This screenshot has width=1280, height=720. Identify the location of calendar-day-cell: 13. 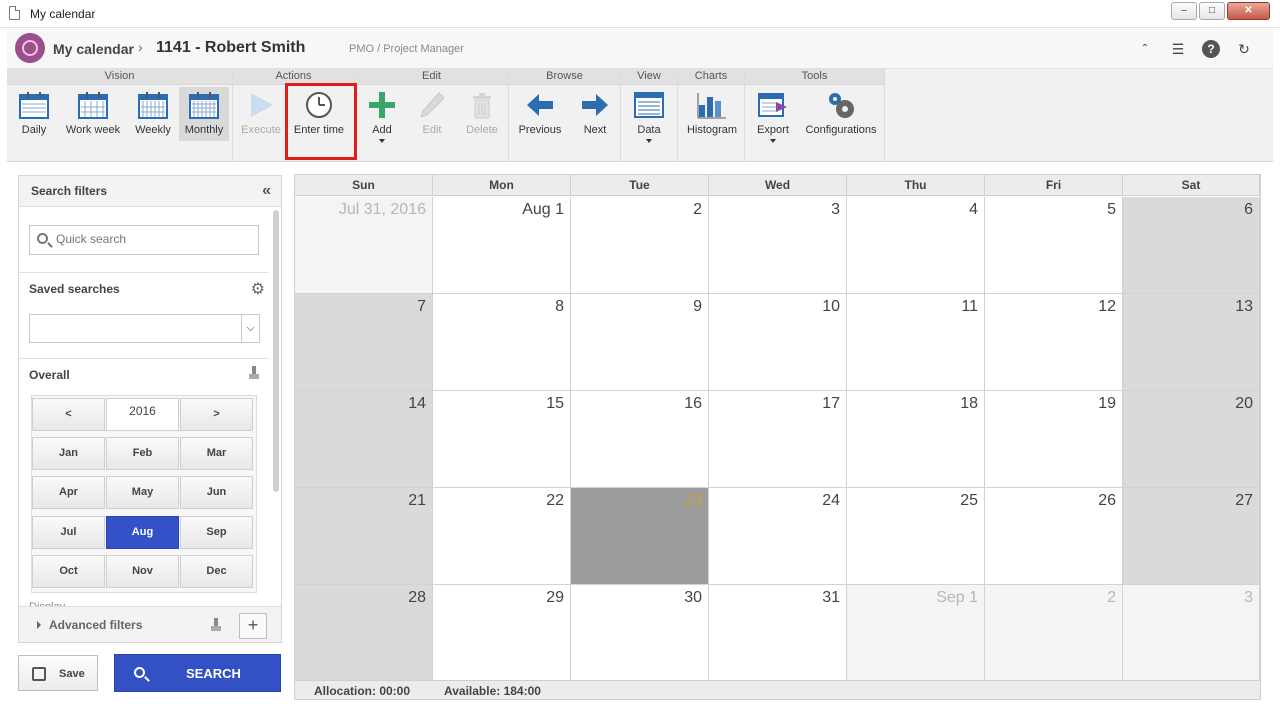
(1191, 342).